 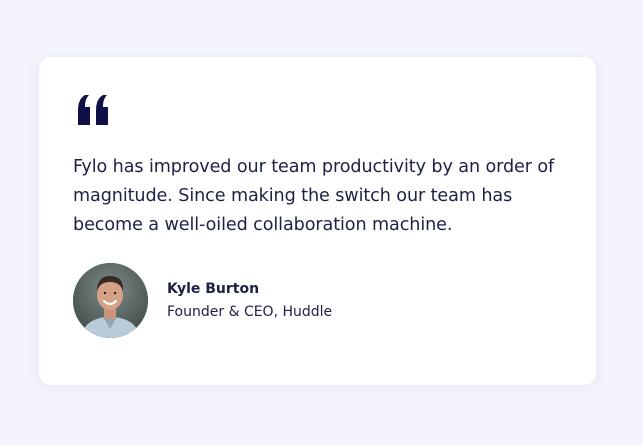 I want to click on author-title: Founder & CEO, Huddle, so click(x=250, y=312).